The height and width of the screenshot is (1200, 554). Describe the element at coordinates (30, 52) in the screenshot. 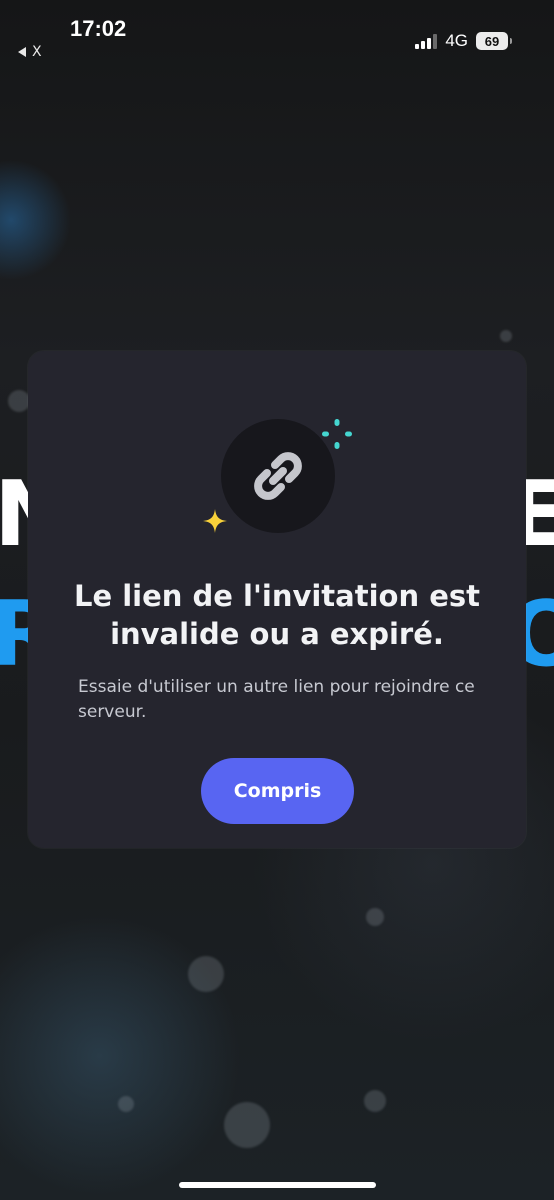

I see `back-to-app-button: X` at that location.